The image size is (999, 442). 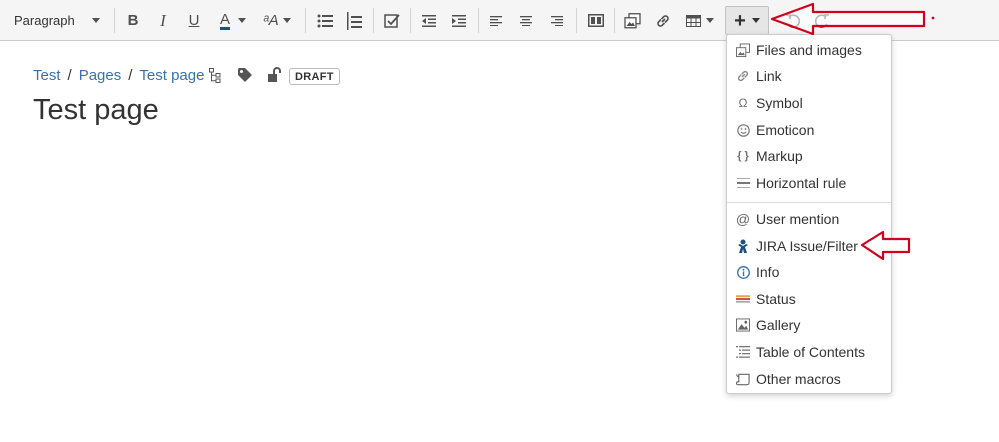 What do you see at coordinates (852, 131) in the screenshot?
I see `annotation-overlay` at bounding box center [852, 131].